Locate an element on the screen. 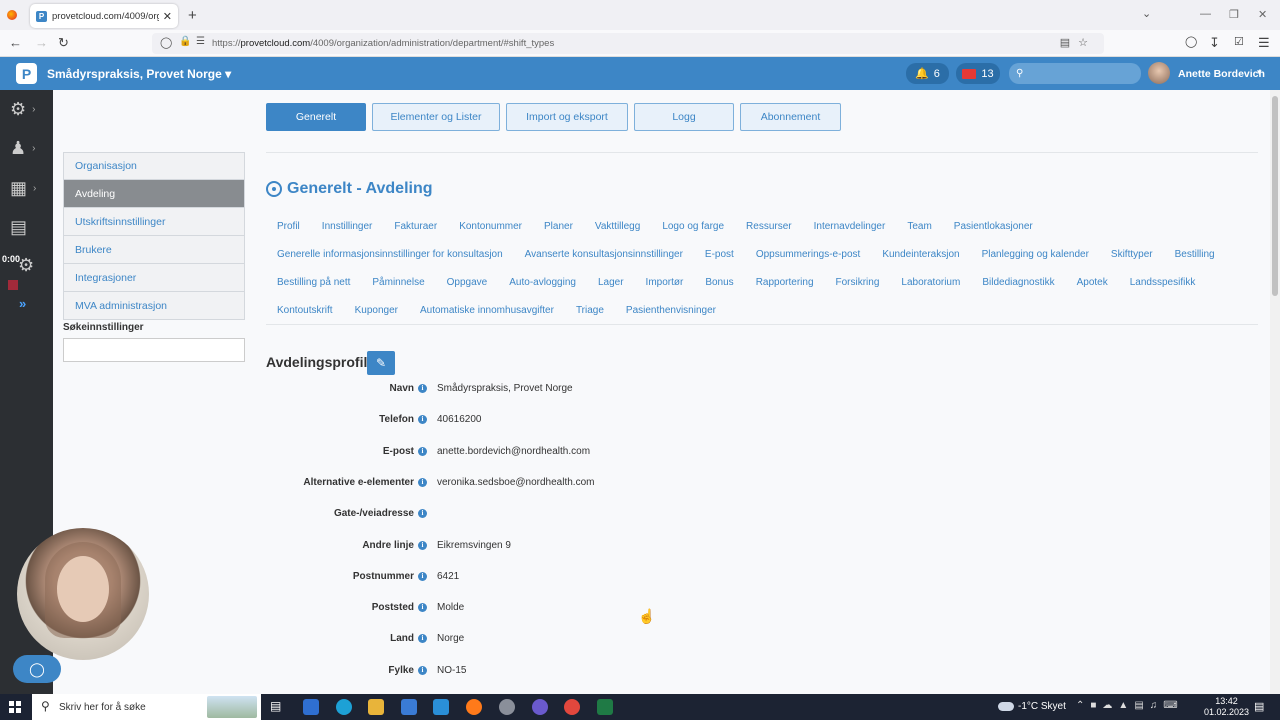 The height and width of the screenshot is (720, 1280). tab-import-og-eksport: Import og eksport is located at coordinates (567, 117).